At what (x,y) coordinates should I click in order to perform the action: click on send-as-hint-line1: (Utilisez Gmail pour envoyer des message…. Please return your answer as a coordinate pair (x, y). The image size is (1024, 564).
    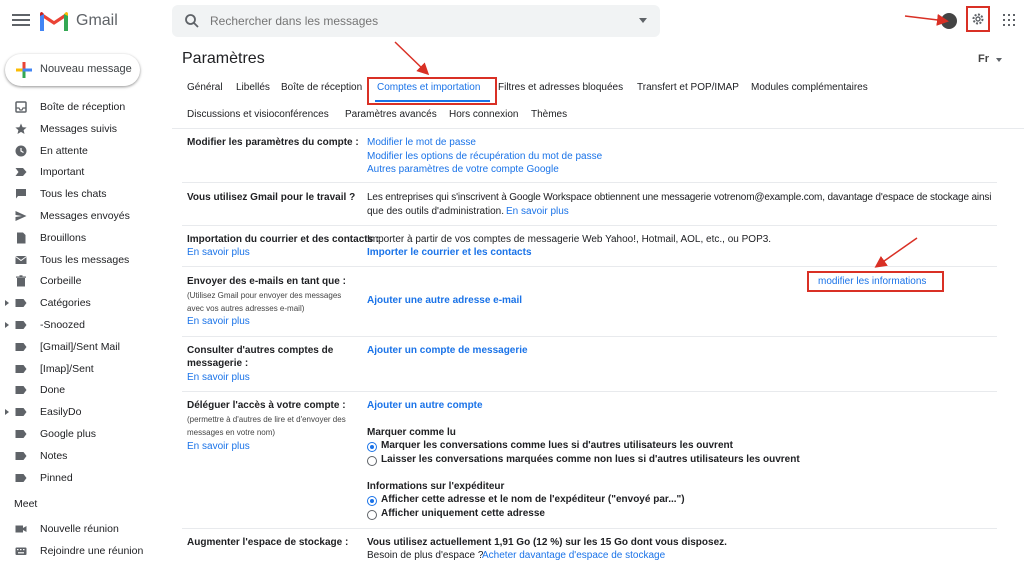
    Looking at the image, I should click on (264, 295).